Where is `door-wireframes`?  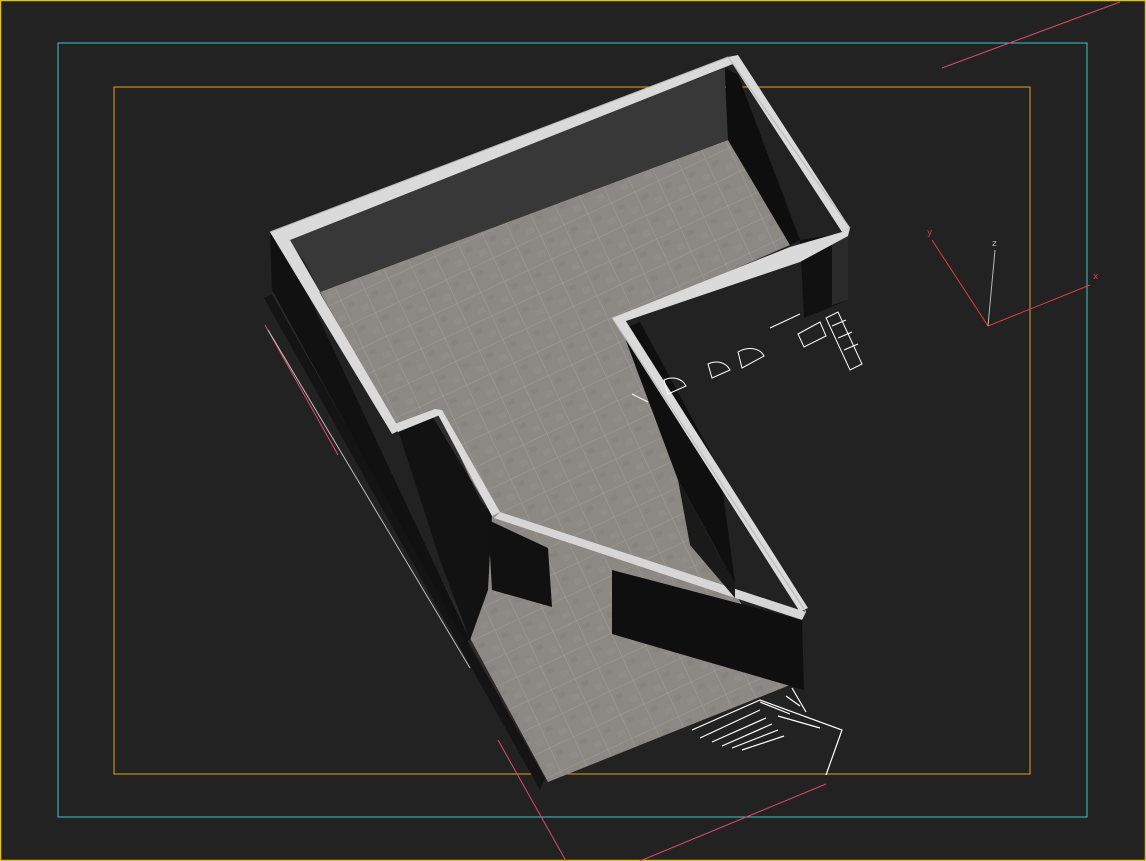
door-wireframes is located at coordinates (747, 357).